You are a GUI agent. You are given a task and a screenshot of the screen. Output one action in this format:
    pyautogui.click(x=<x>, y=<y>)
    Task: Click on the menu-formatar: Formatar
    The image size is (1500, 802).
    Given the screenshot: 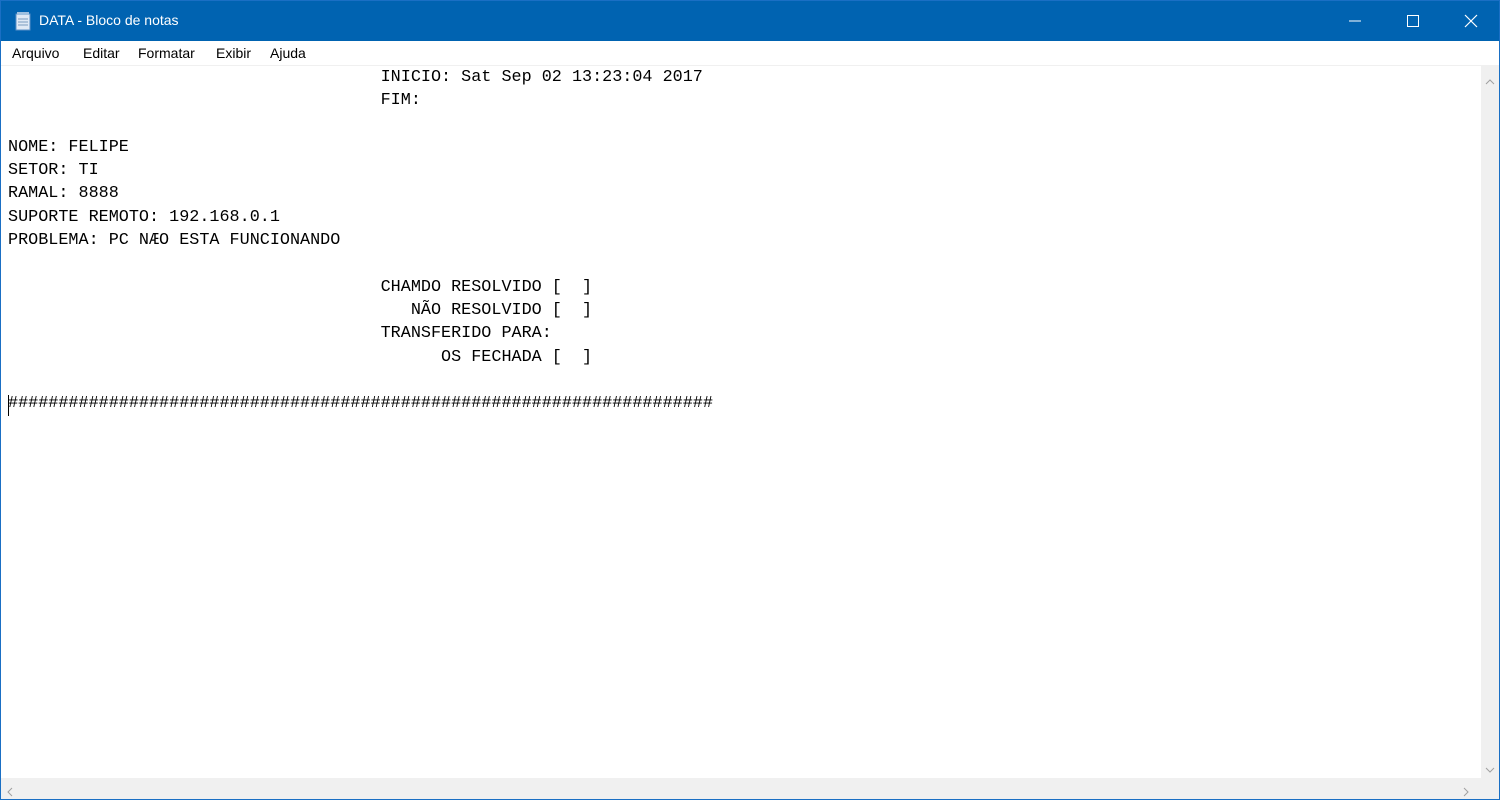 What is the action you would take?
    pyautogui.click(x=166, y=53)
    